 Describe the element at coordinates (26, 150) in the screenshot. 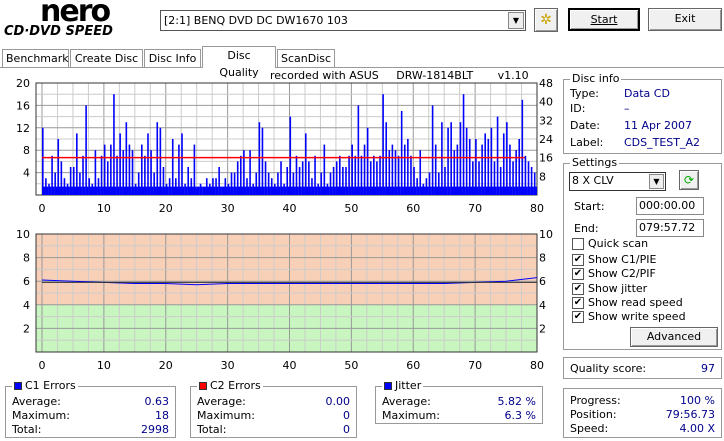

I see `c1-chart-y-tick: 8` at that location.